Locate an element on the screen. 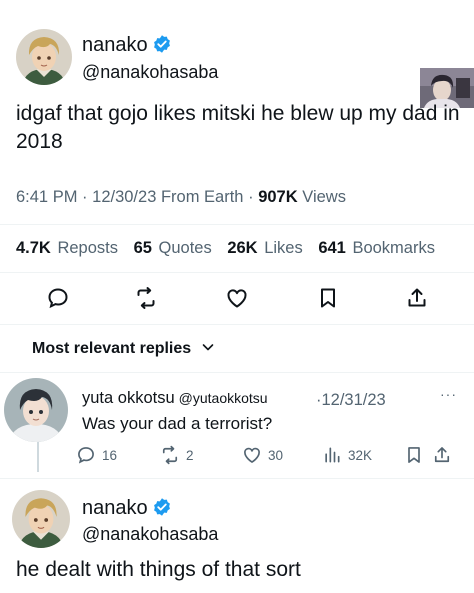 Image resolution: width=474 pixels, height=593 pixels. likes-count: 26K is located at coordinates (242, 248).